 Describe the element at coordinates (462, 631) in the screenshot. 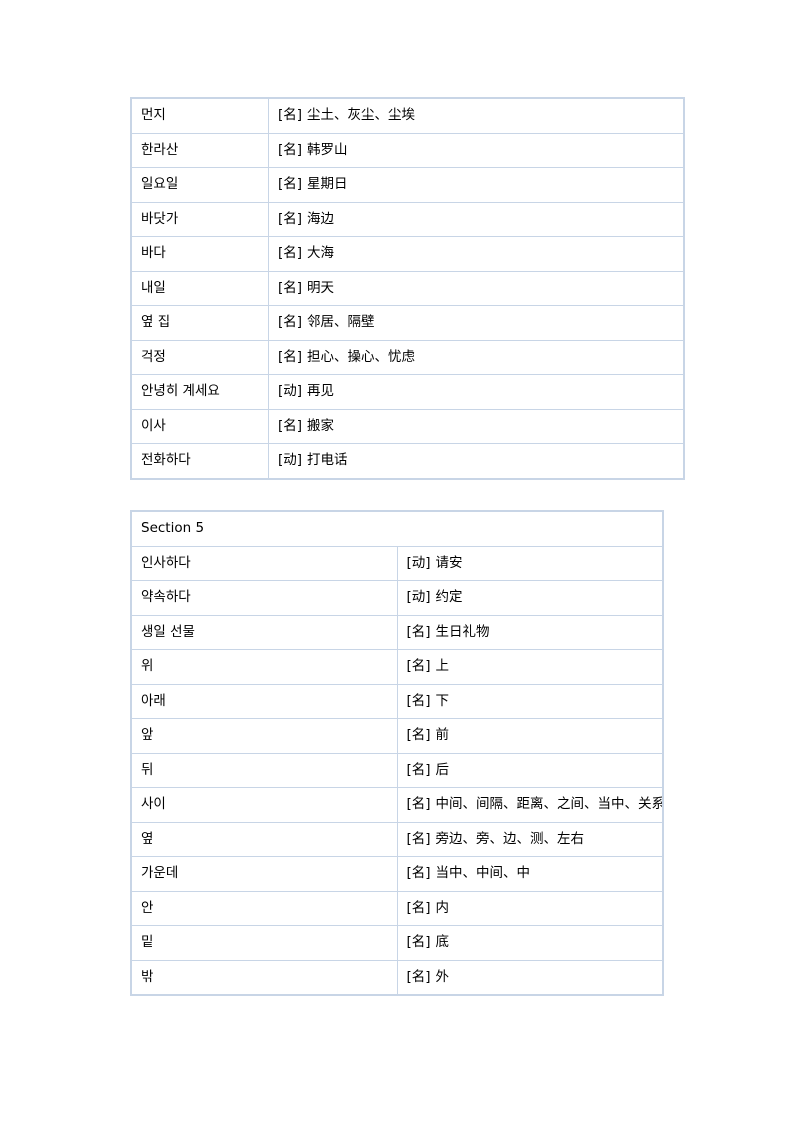

I see `vocab-definition-text: 生日礼物` at that location.